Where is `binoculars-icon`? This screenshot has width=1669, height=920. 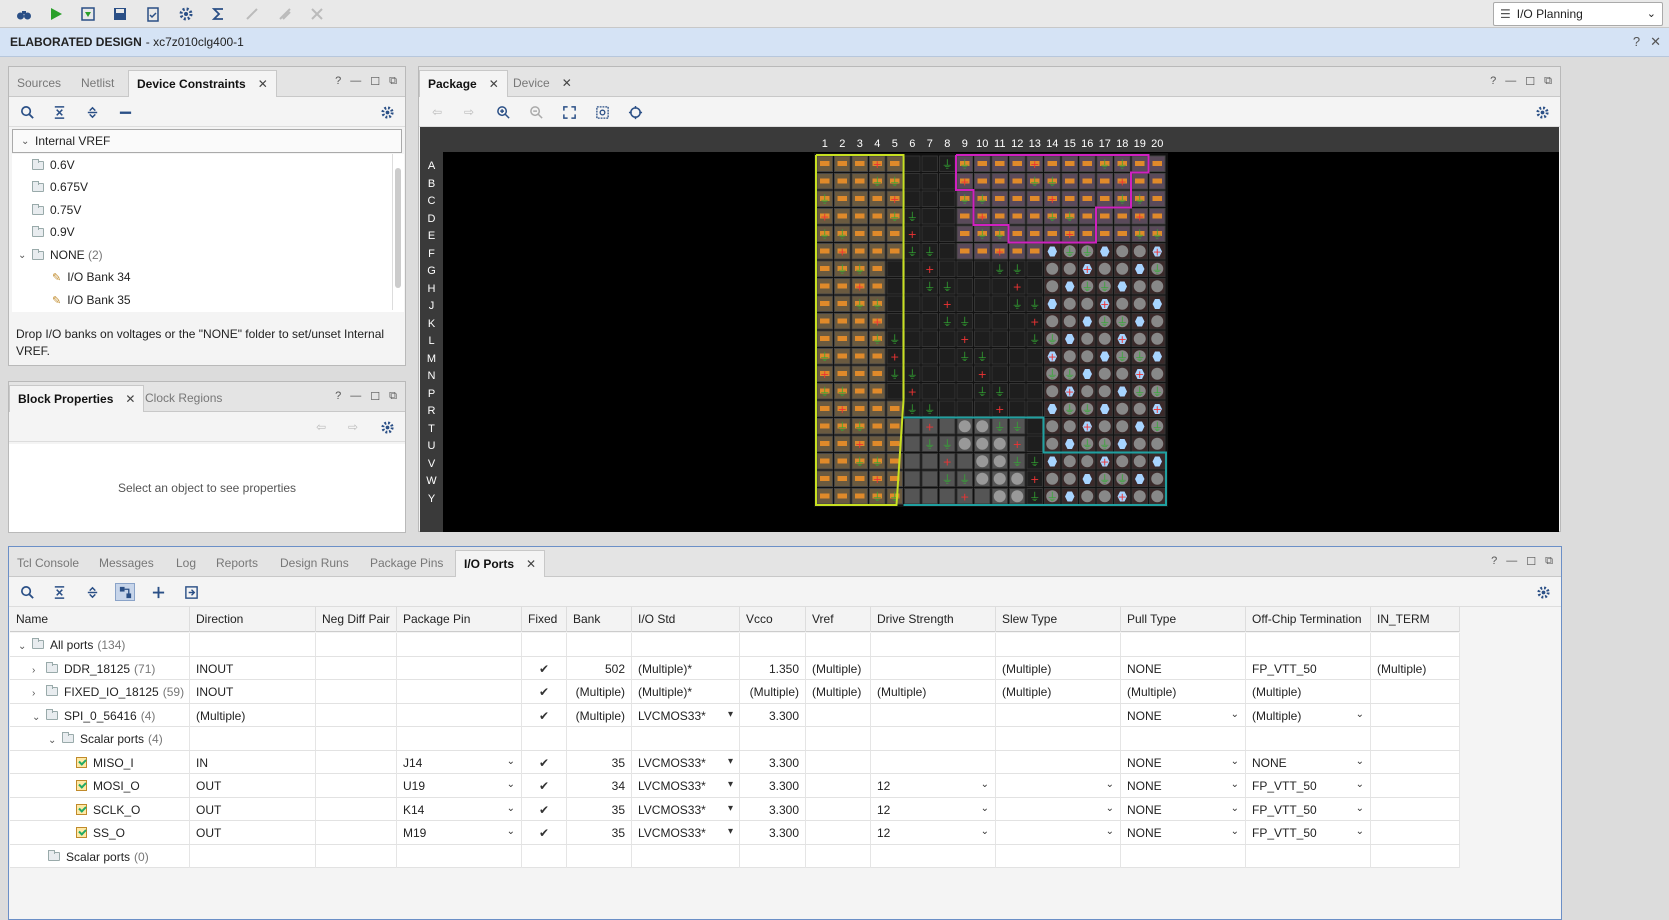 binoculars-icon is located at coordinates (24, 14).